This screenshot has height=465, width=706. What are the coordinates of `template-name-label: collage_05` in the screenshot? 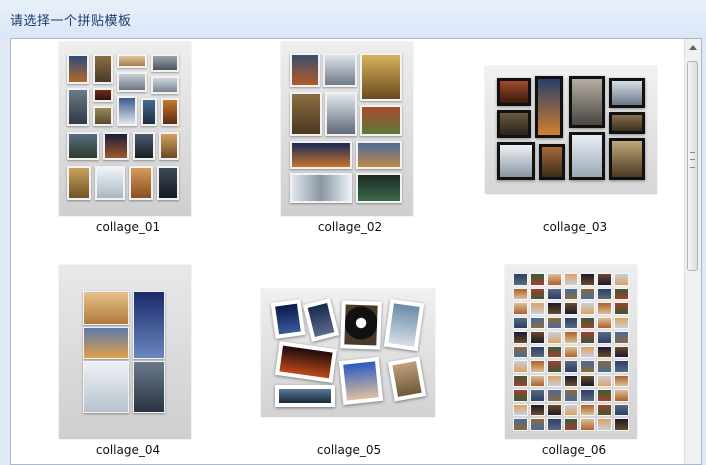 It's located at (349, 450).